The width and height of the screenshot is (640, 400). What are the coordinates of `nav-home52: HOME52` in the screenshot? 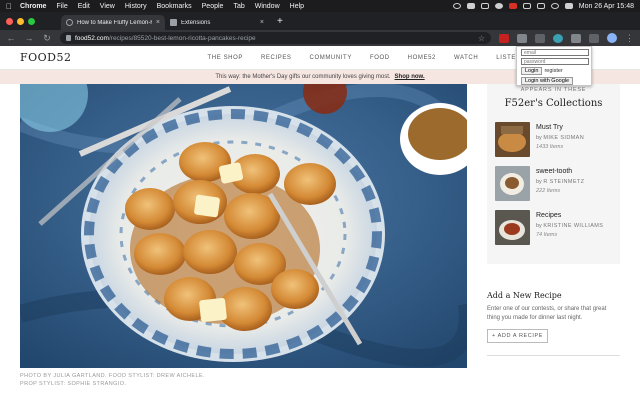 It's located at (422, 58).